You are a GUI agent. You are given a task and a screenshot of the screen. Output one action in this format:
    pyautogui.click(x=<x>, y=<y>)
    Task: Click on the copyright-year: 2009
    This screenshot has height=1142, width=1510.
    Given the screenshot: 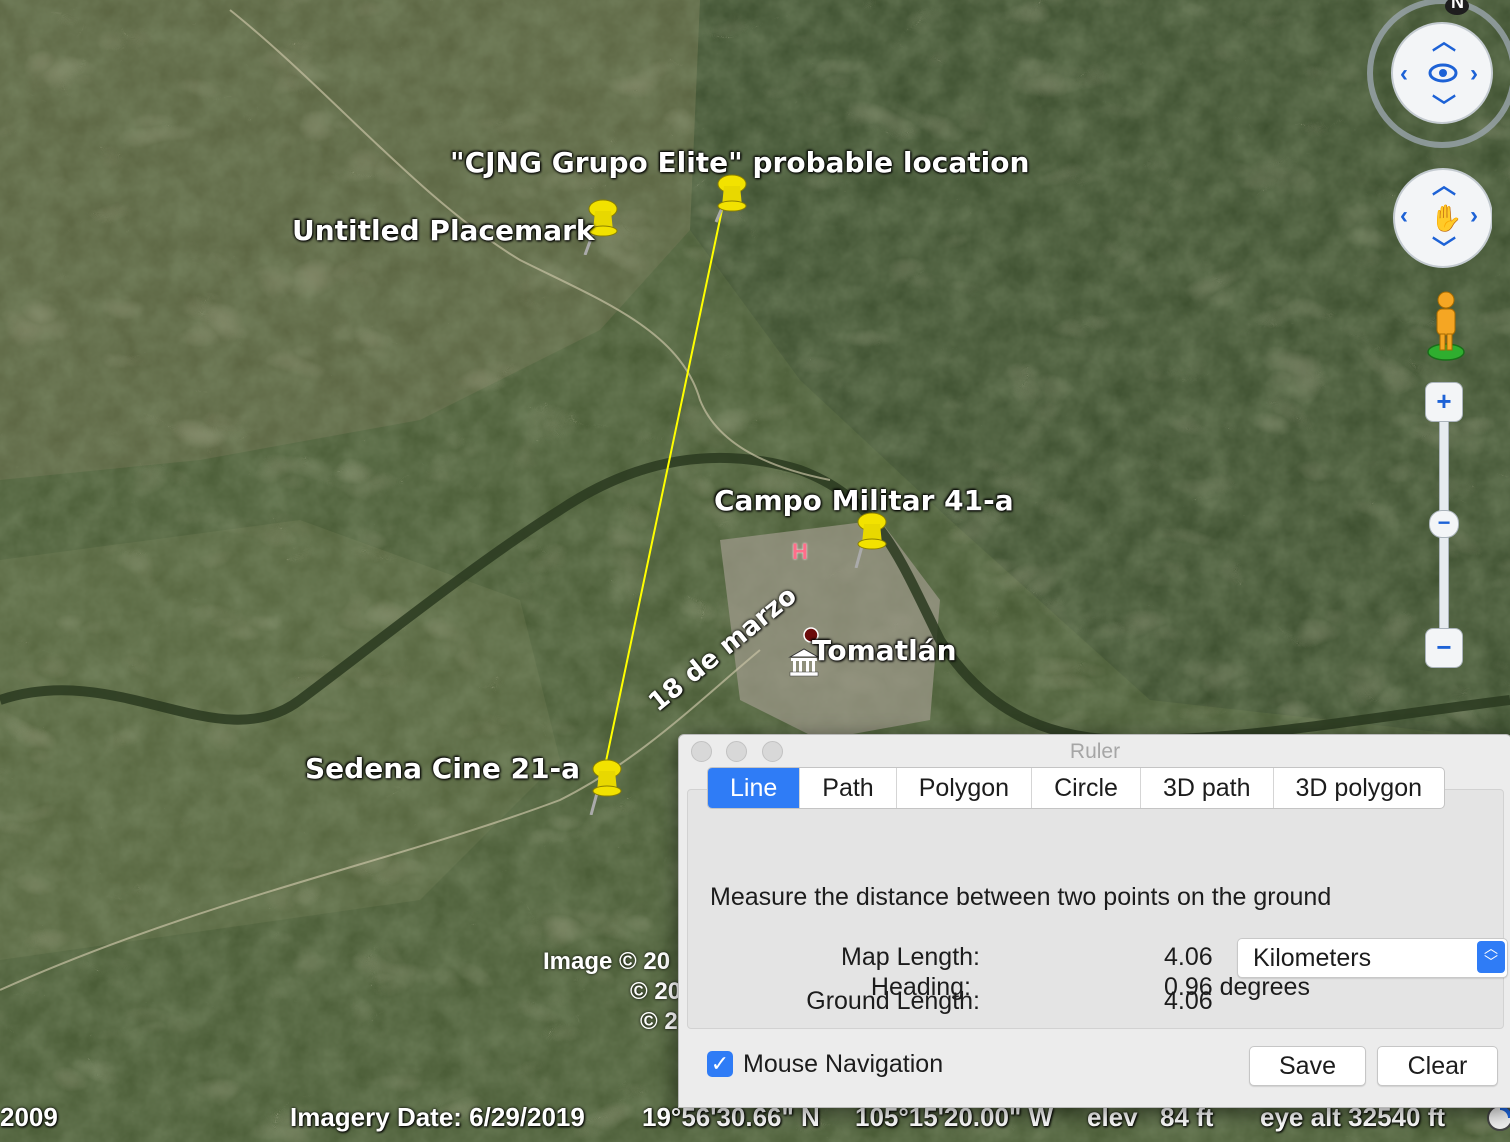 What is the action you would take?
    pyautogui.click(x=29, y=1117)
    